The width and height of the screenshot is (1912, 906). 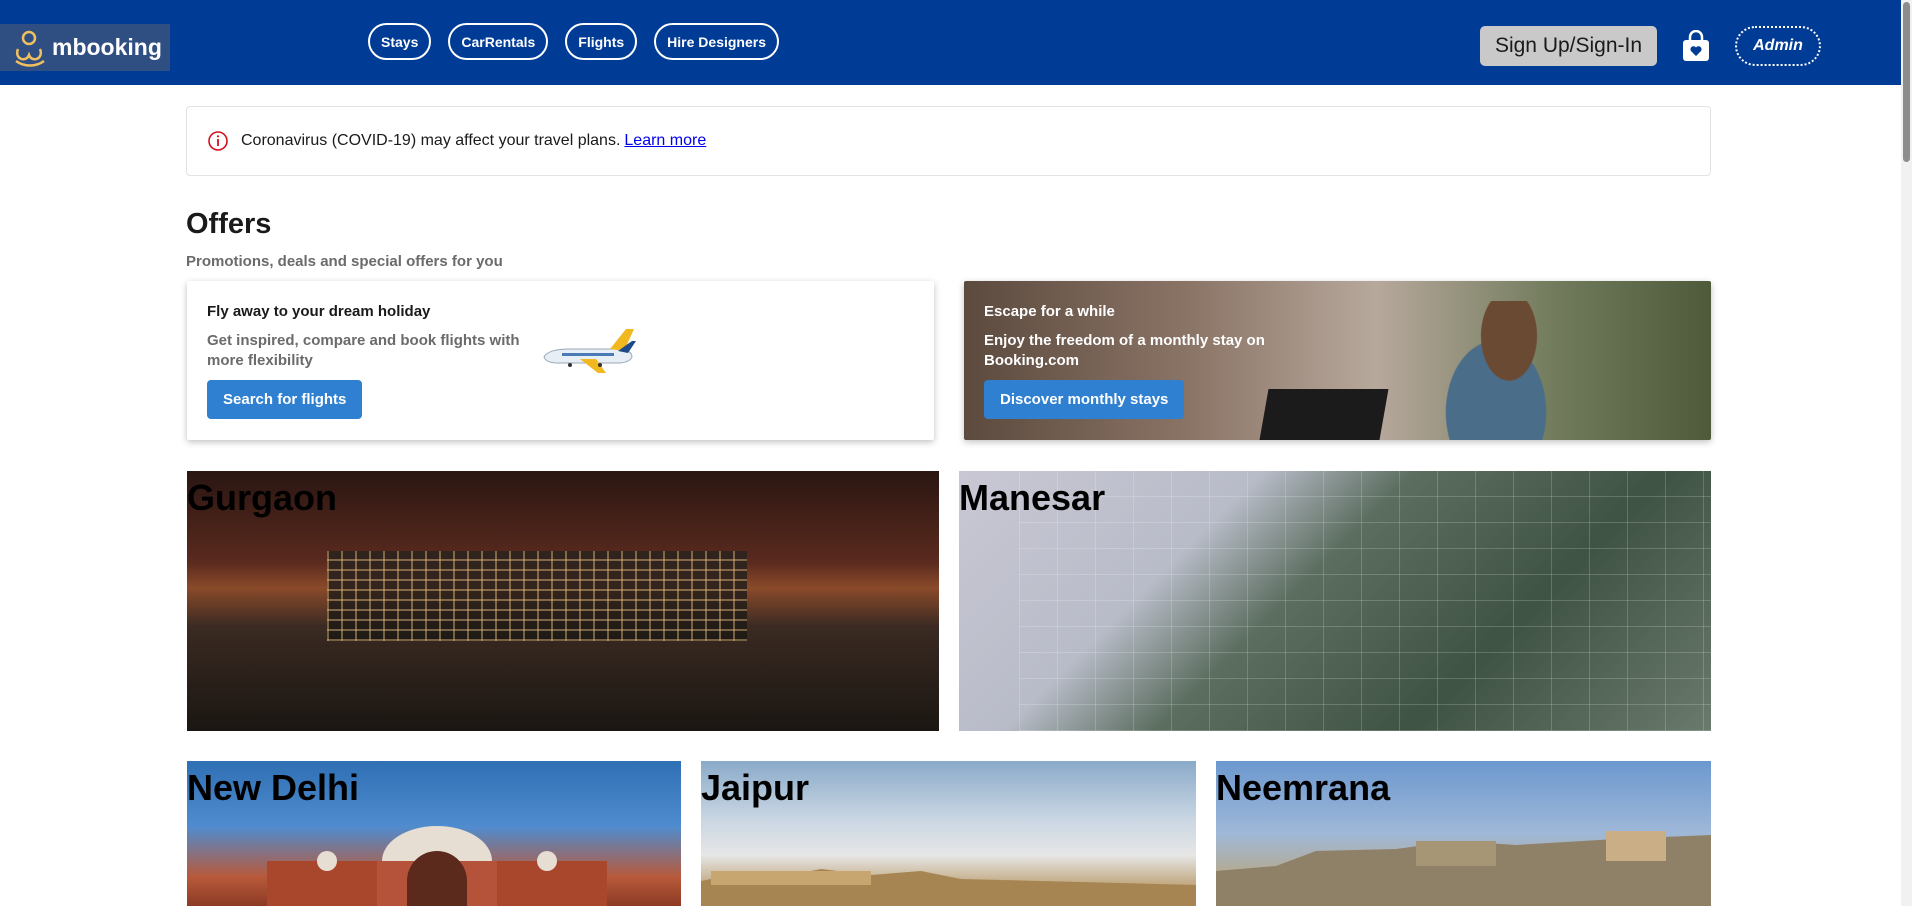 I want to click on nav-stays: Stays, so click(x=400, y=41).